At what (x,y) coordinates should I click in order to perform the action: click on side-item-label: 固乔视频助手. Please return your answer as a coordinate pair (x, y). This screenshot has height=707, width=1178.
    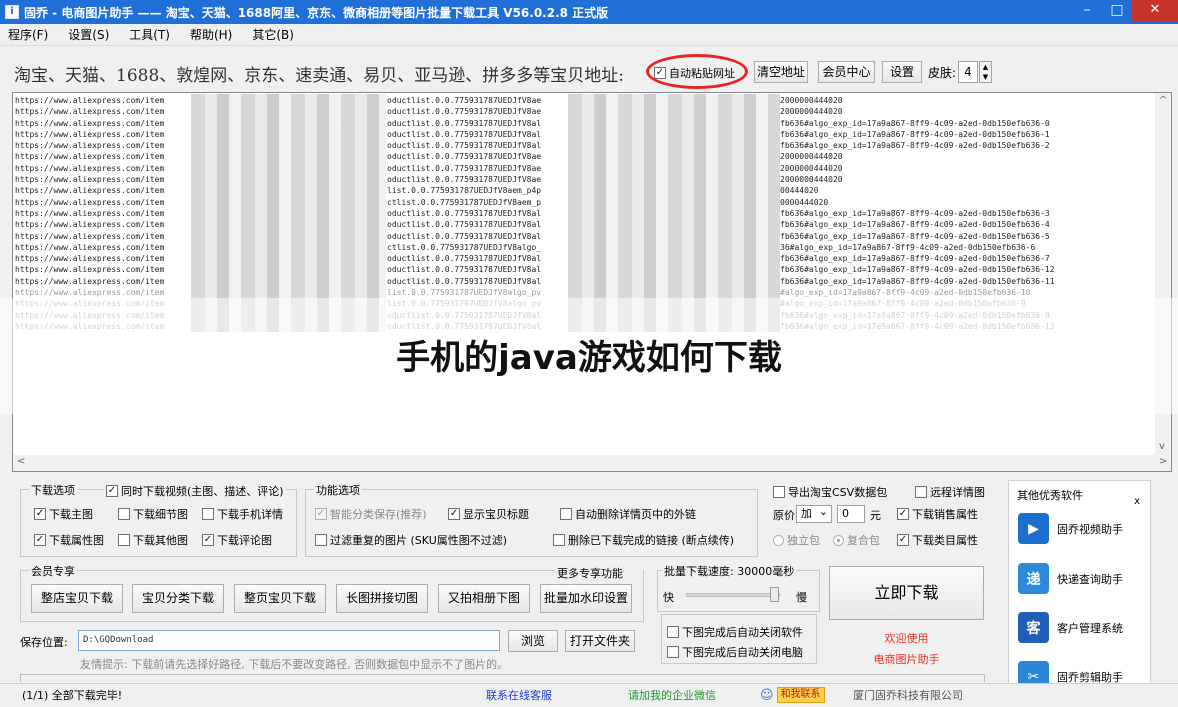
    Looking at the image, I should click on (1090, 529).